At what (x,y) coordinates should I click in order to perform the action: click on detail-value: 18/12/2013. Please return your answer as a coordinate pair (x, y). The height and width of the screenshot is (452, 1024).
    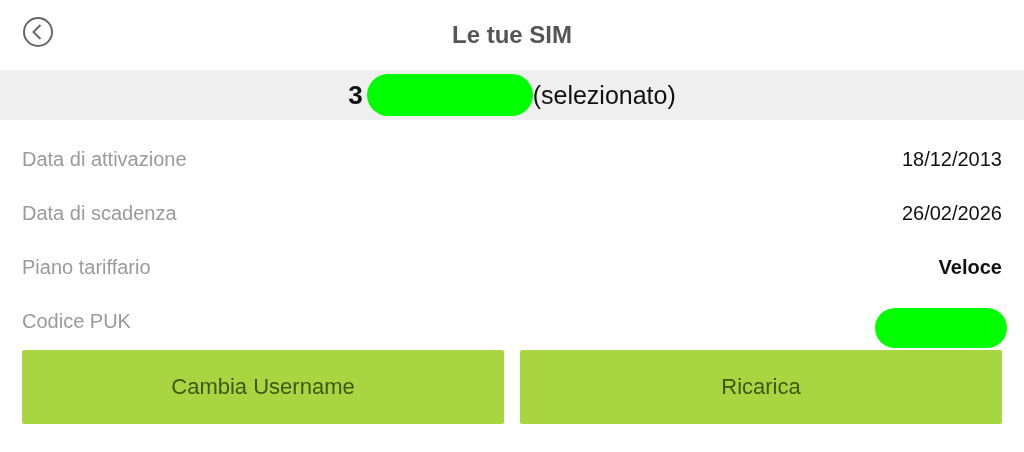
    Looking at the image, I should click on (951, 159).